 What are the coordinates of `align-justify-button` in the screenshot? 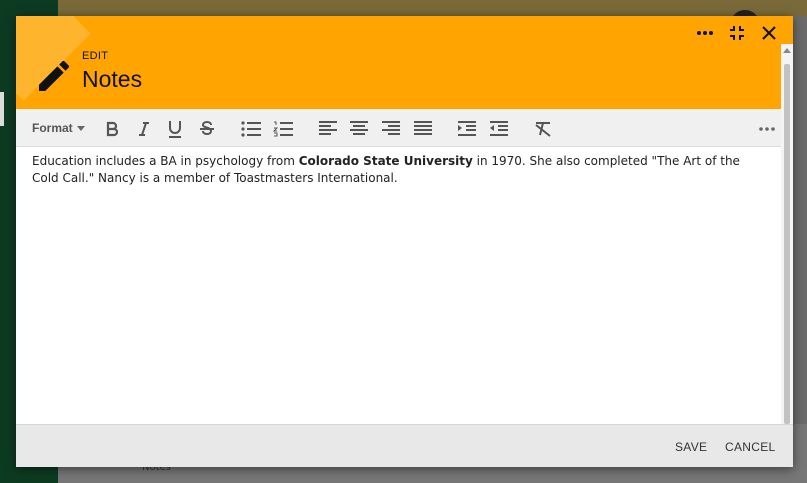 It's located at (423, 129).